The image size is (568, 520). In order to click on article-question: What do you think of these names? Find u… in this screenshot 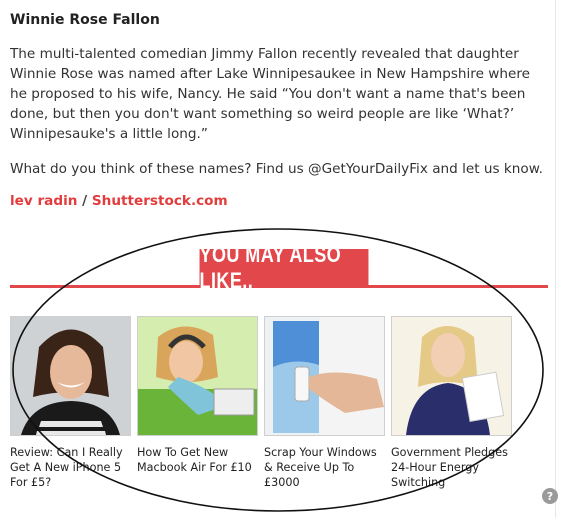, I will do `click(276, 169)`.